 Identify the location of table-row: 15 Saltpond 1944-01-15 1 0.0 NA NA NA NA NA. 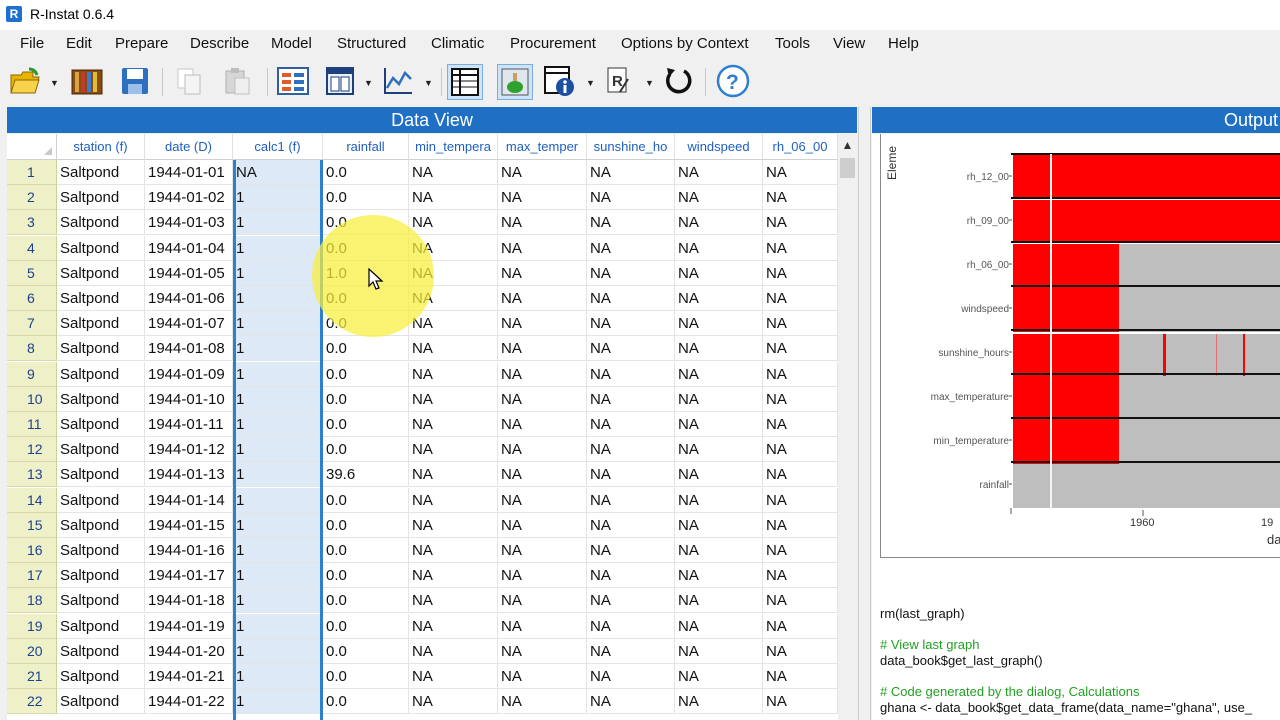
(432, 525).